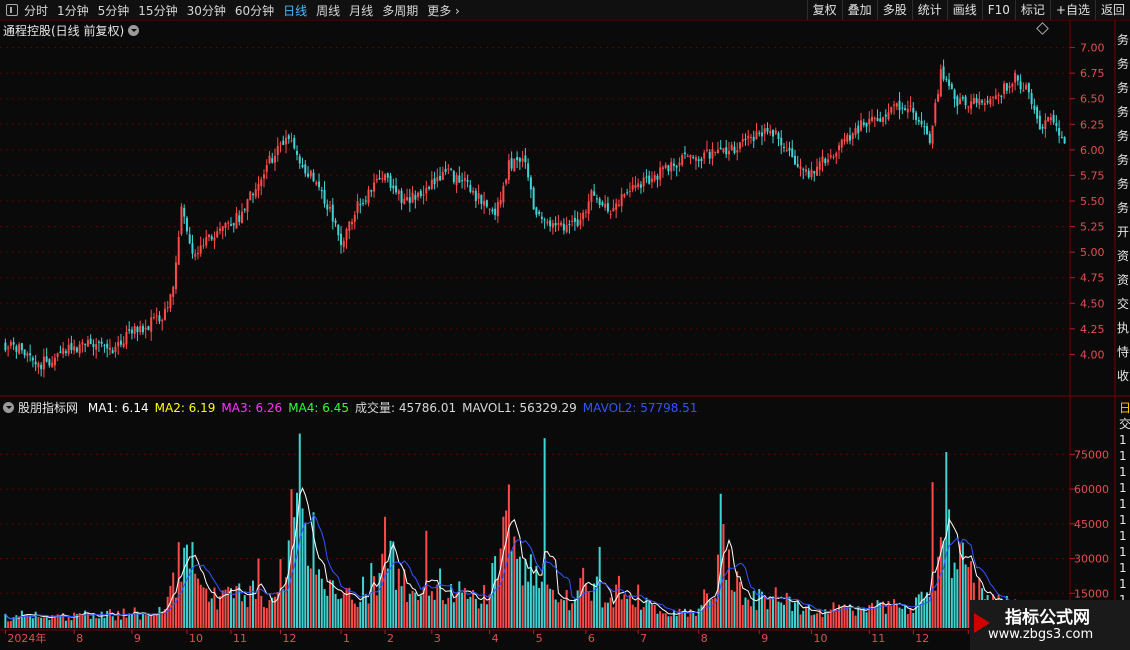 This screenshot has width=1130, height=650. What do you see at coordinates (1092, 175) in the screenshot?
I see `price-tick-label: 5.75` at bounding box center [1092, 175].